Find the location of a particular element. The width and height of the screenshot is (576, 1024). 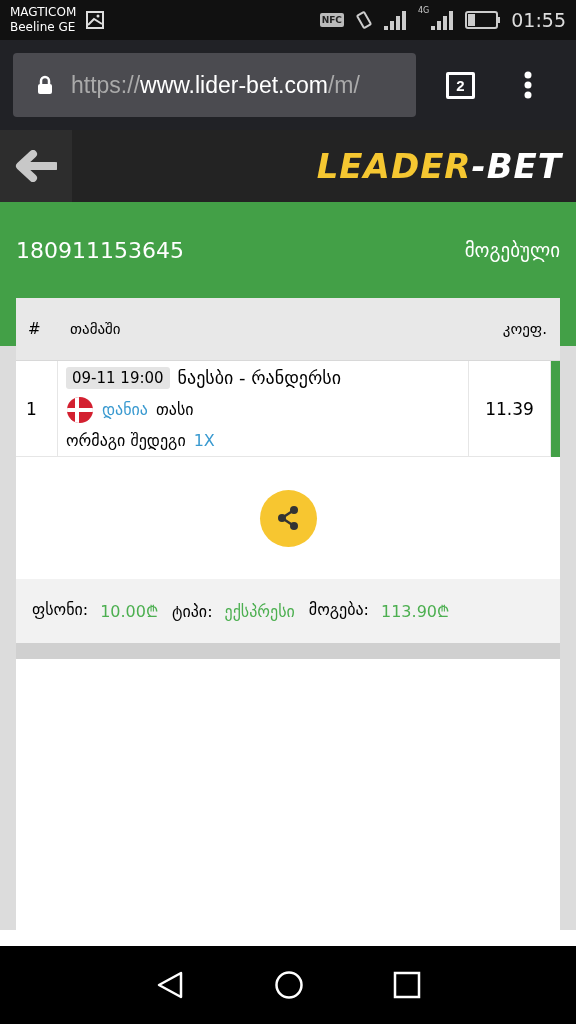

tournament-name: თასი is located at coordinates (175, 410).